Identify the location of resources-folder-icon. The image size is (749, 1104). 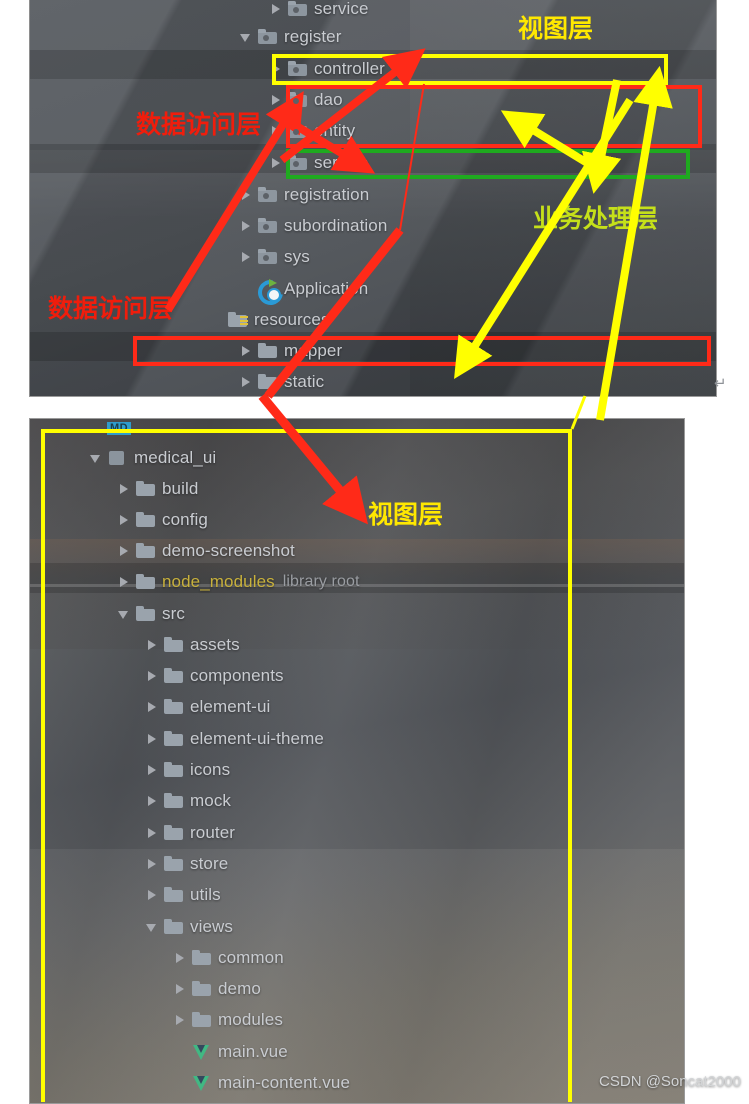
(238, 320).